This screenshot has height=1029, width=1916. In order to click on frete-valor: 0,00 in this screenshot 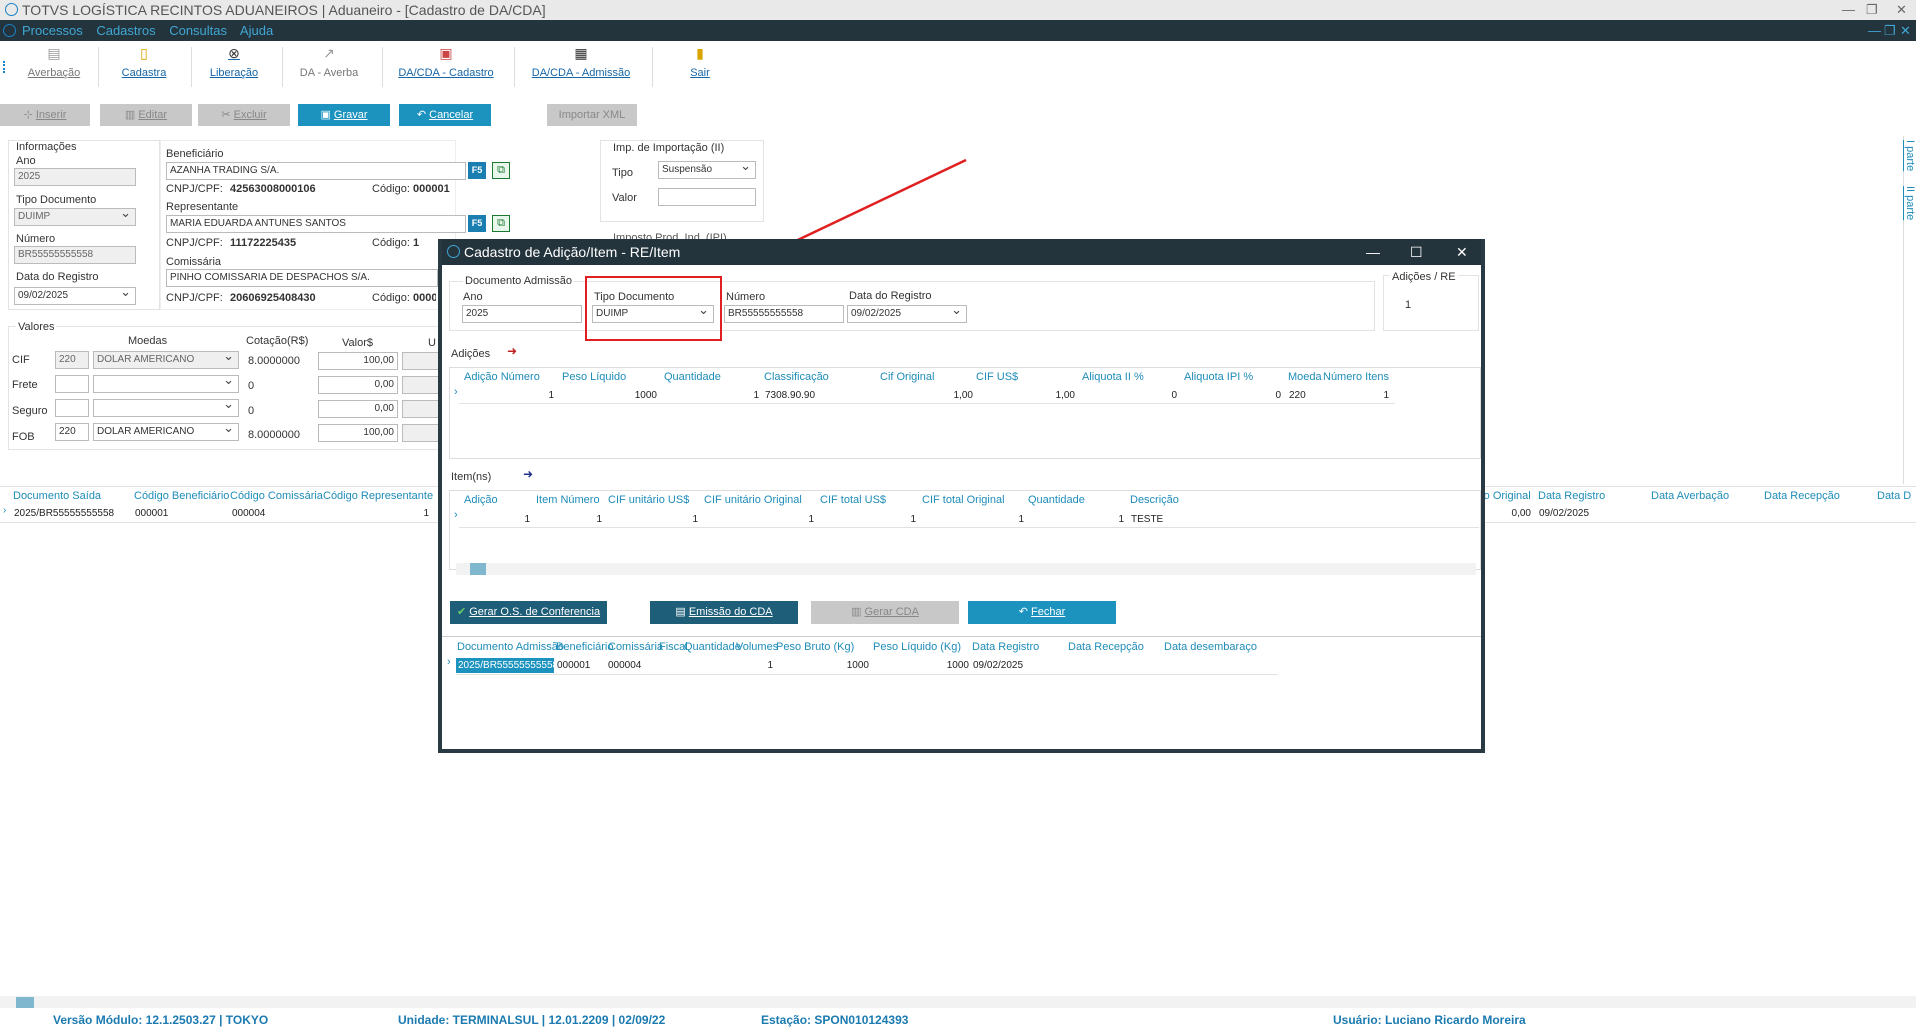, I will do `click(358, 385)`.